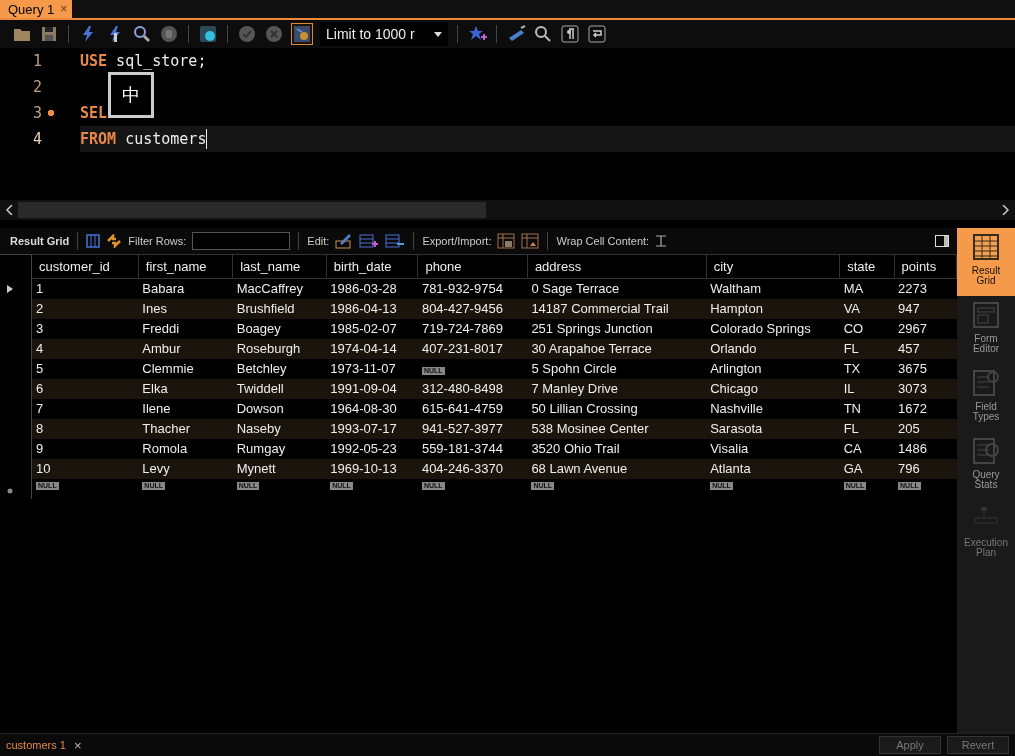 This screenshot has height=756, width=1015. What do you see at coordinates (185, 469) in the screenshot?
I see `table-cell: Levy` at bounding box center [185, 469].